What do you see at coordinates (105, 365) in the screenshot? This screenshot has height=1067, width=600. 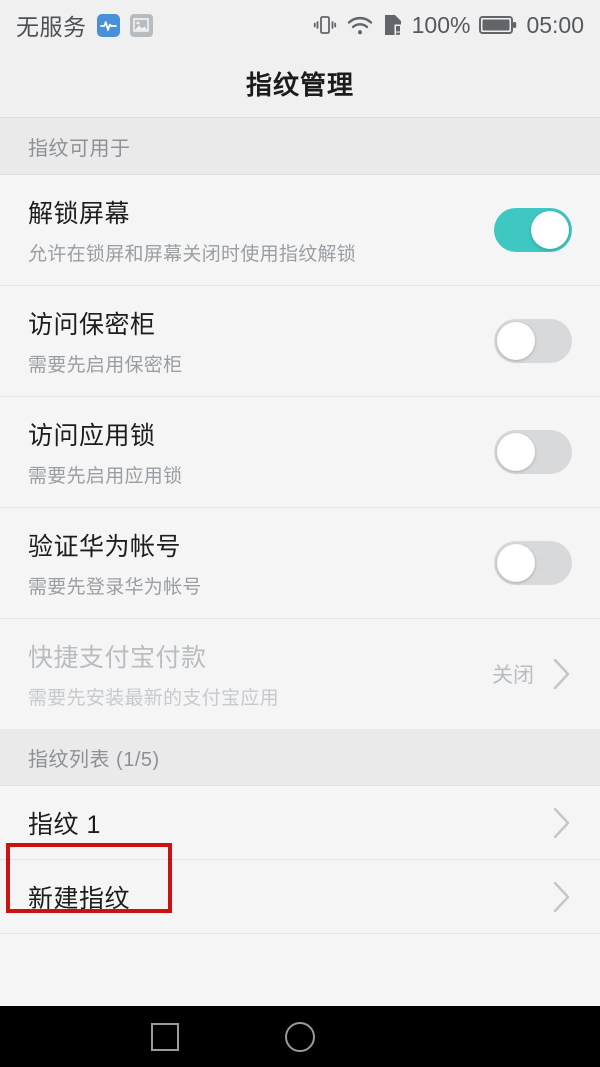 I see `row-subtitle: 需要先启用保密柜` at bounding box center [105, 365].